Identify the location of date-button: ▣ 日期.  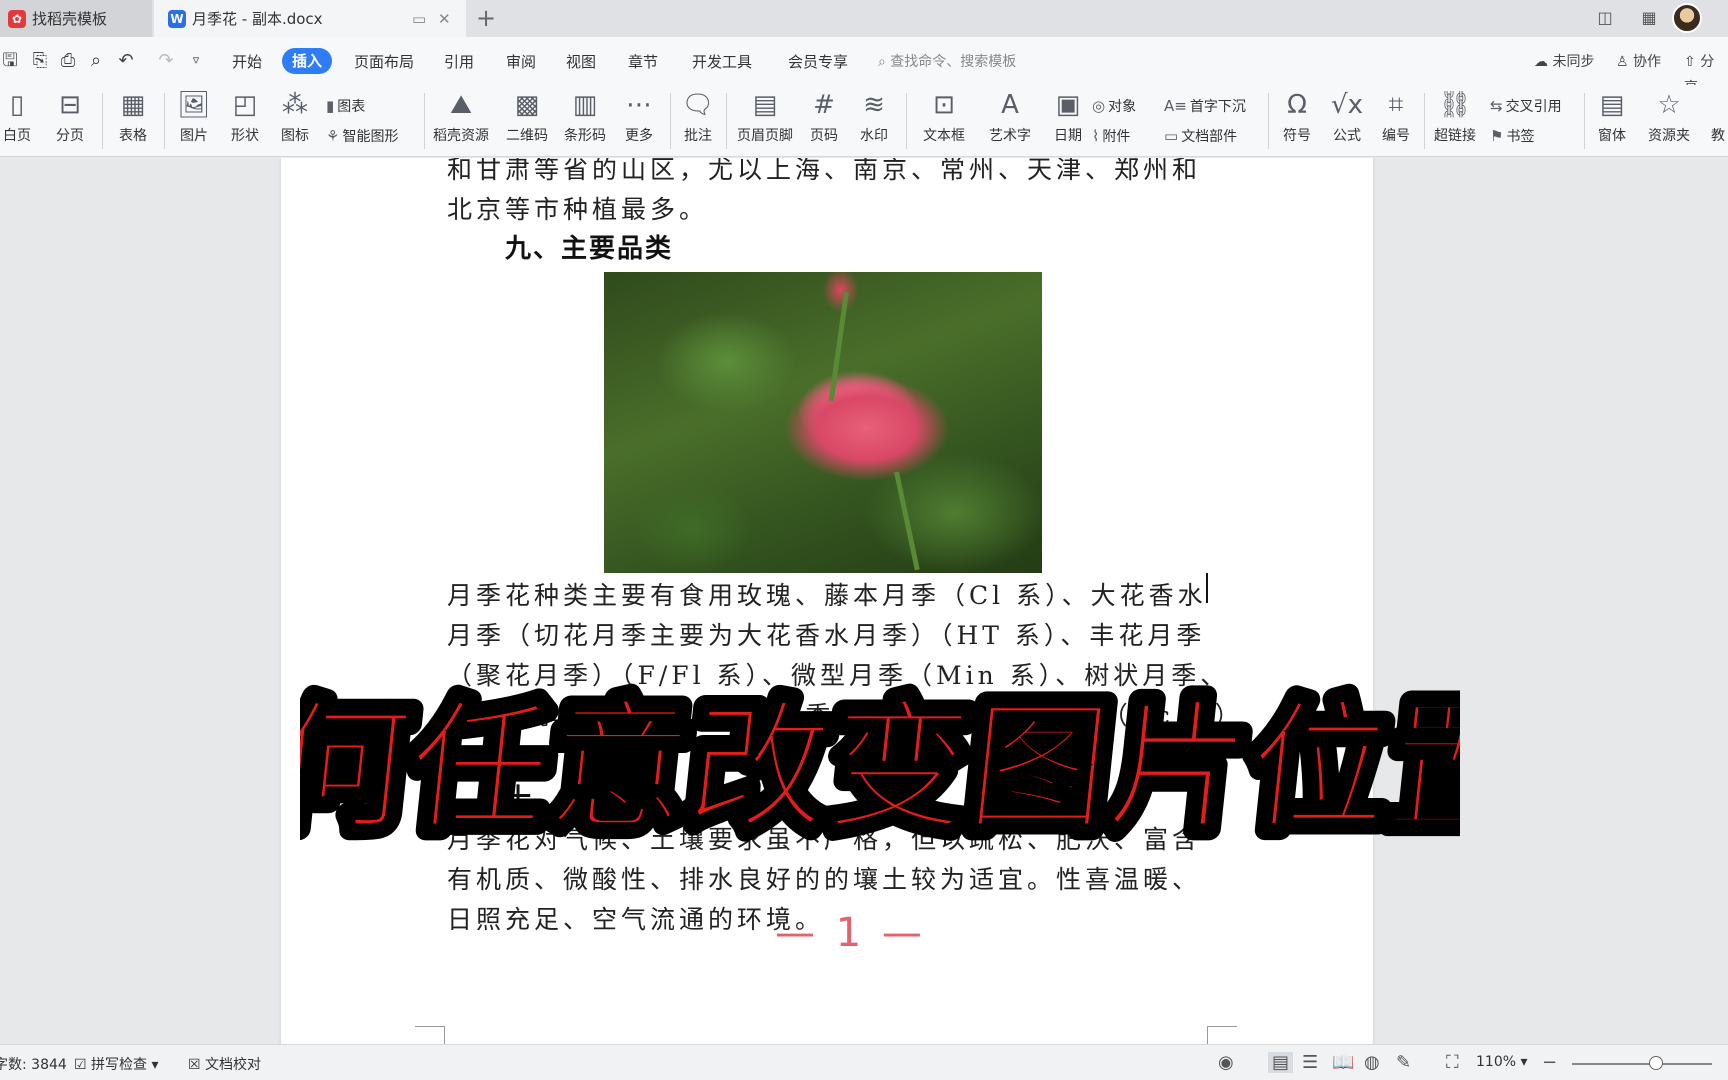
(1068, 121).